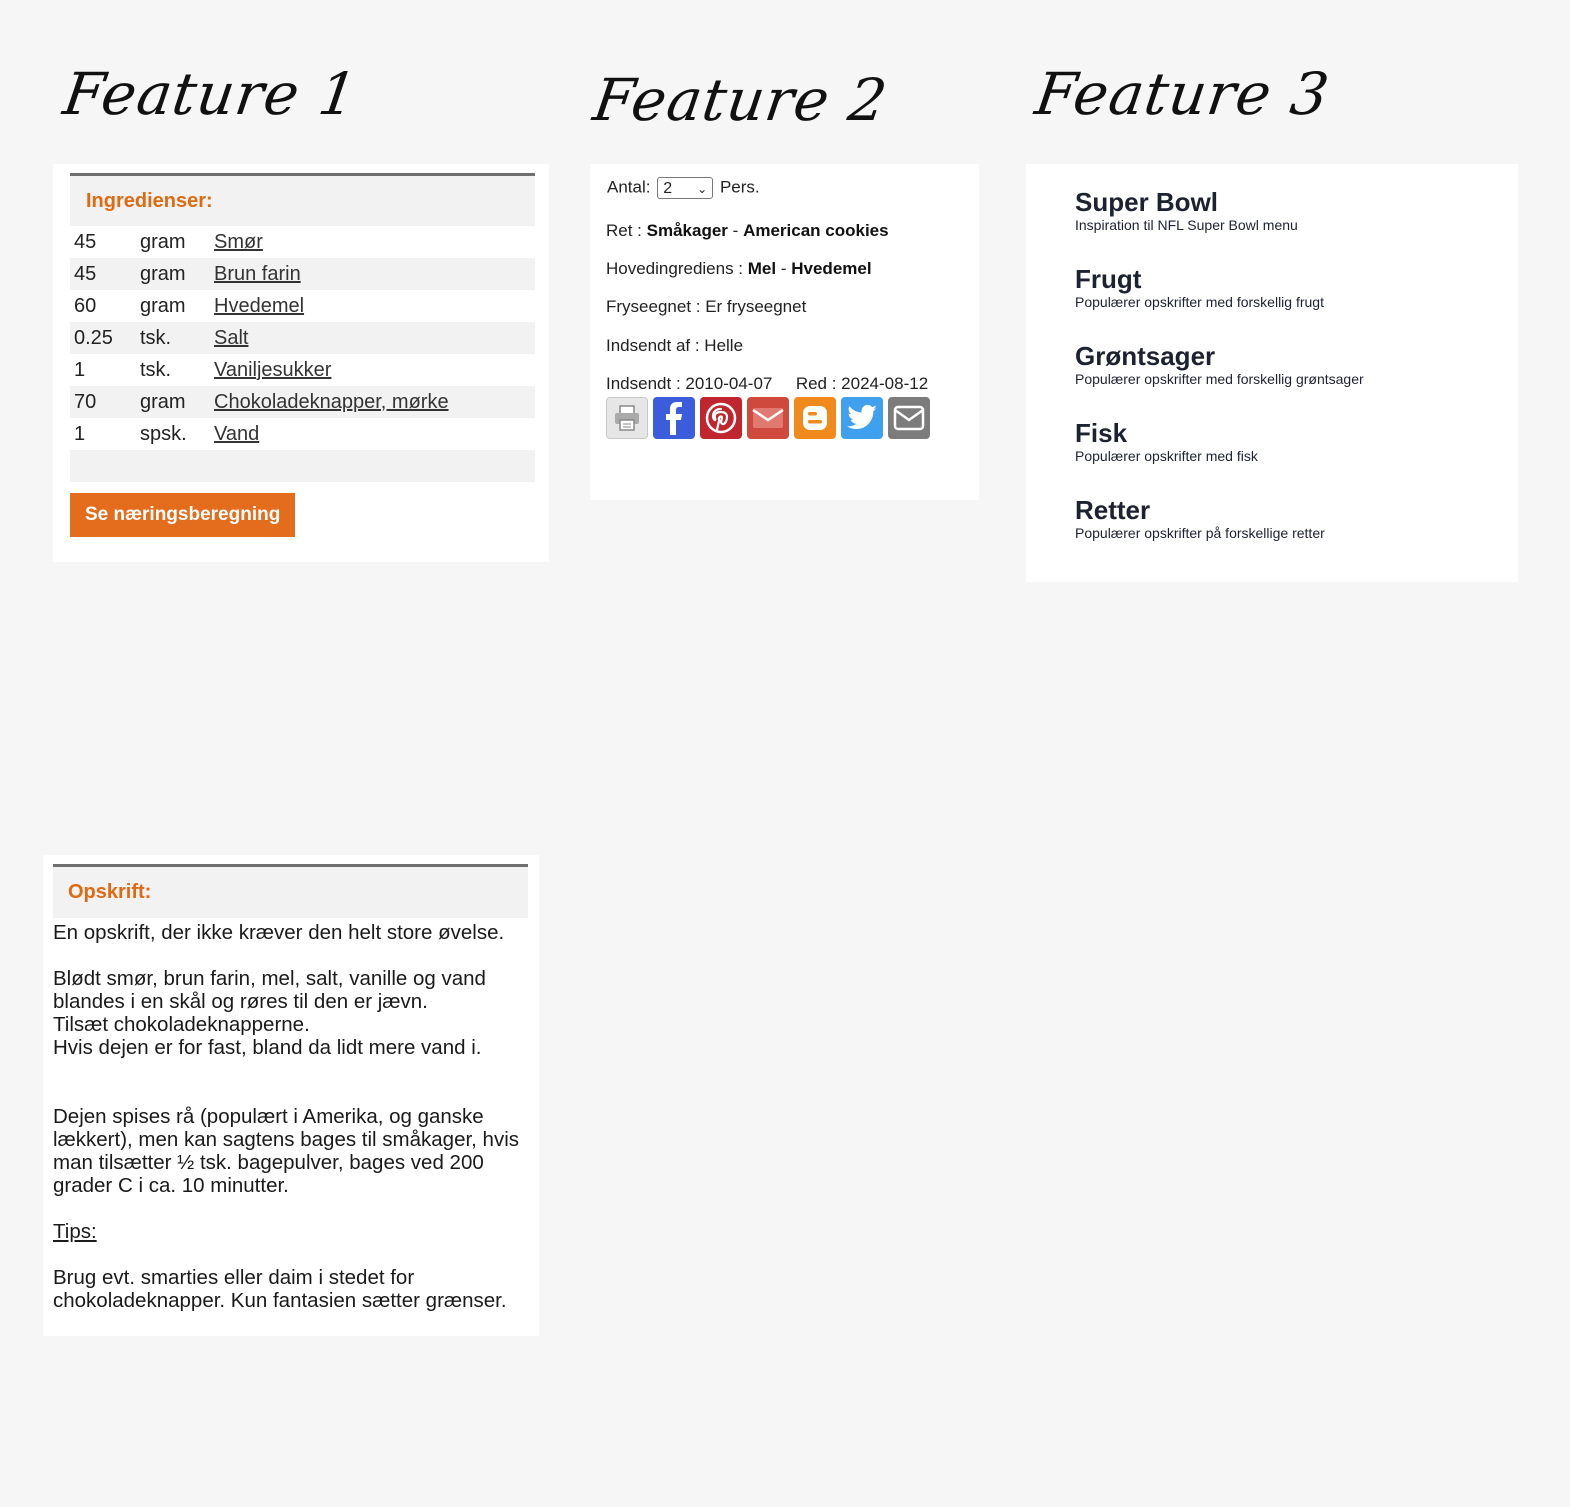  I want to click on ingredient-row-empty, so click(302, 466).